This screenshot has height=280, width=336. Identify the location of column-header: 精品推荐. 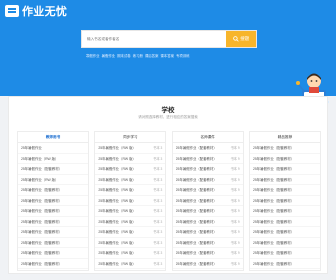
(284, 137).